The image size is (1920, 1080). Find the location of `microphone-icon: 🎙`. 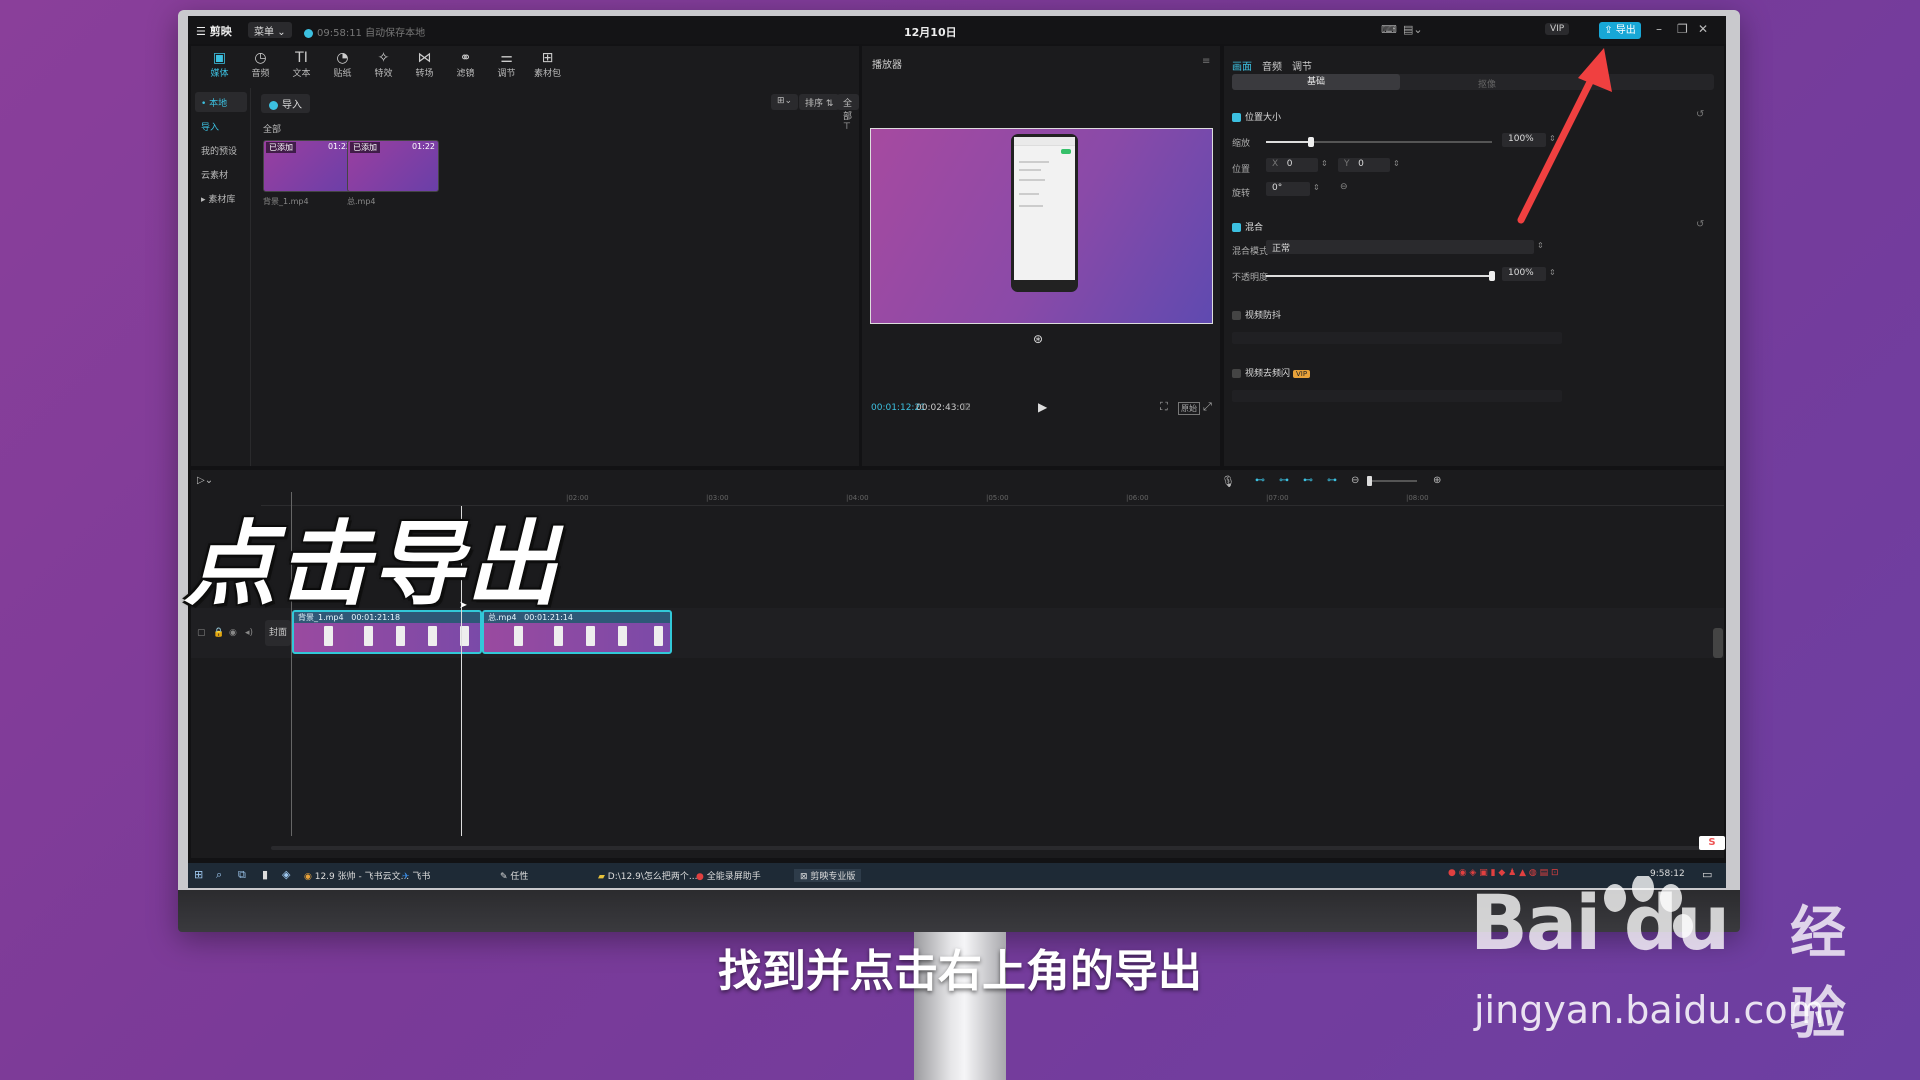

microphone-icon: 🎙 is located at coordinates (1228, 481).